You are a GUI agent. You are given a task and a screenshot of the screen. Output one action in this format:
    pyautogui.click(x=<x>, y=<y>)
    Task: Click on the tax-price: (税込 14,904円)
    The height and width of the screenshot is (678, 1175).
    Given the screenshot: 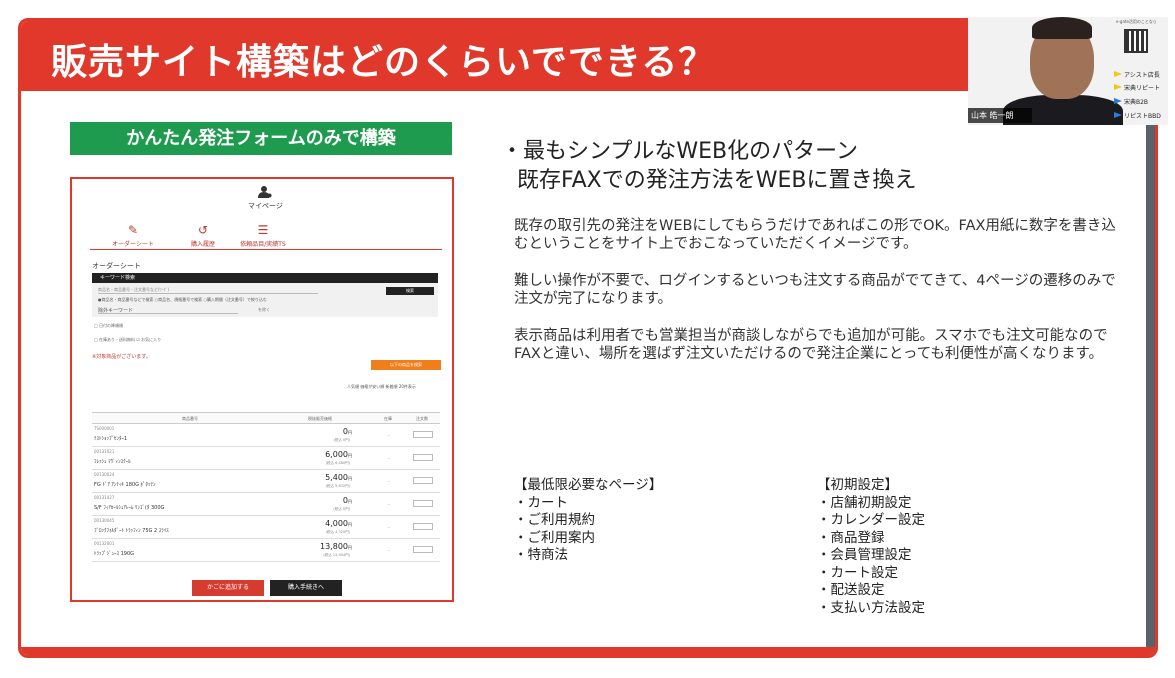 What is the action you would take?
    pyautogui.click(x=336, y=555)
    